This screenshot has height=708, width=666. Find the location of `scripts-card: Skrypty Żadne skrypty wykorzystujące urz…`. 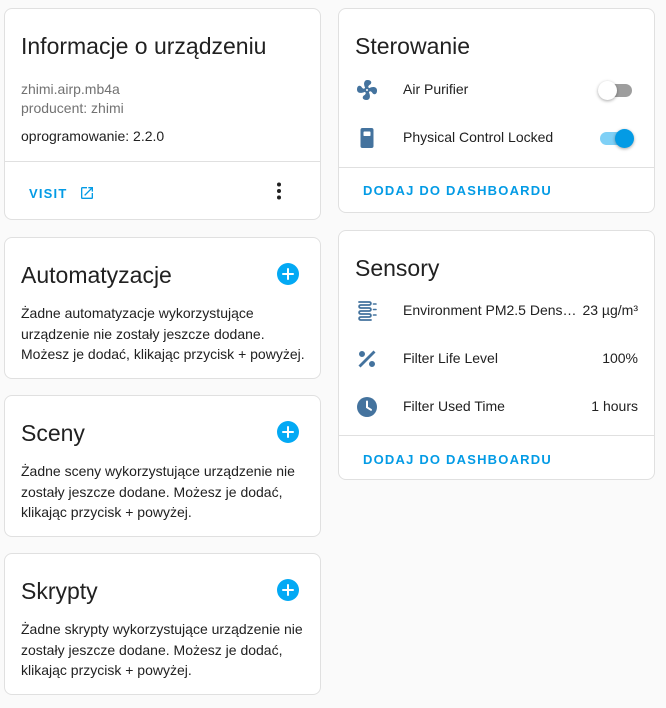

scripts-card: Skrypty Żadne skrypty wykorzystujące urz… is located at coordinates (162, 624).